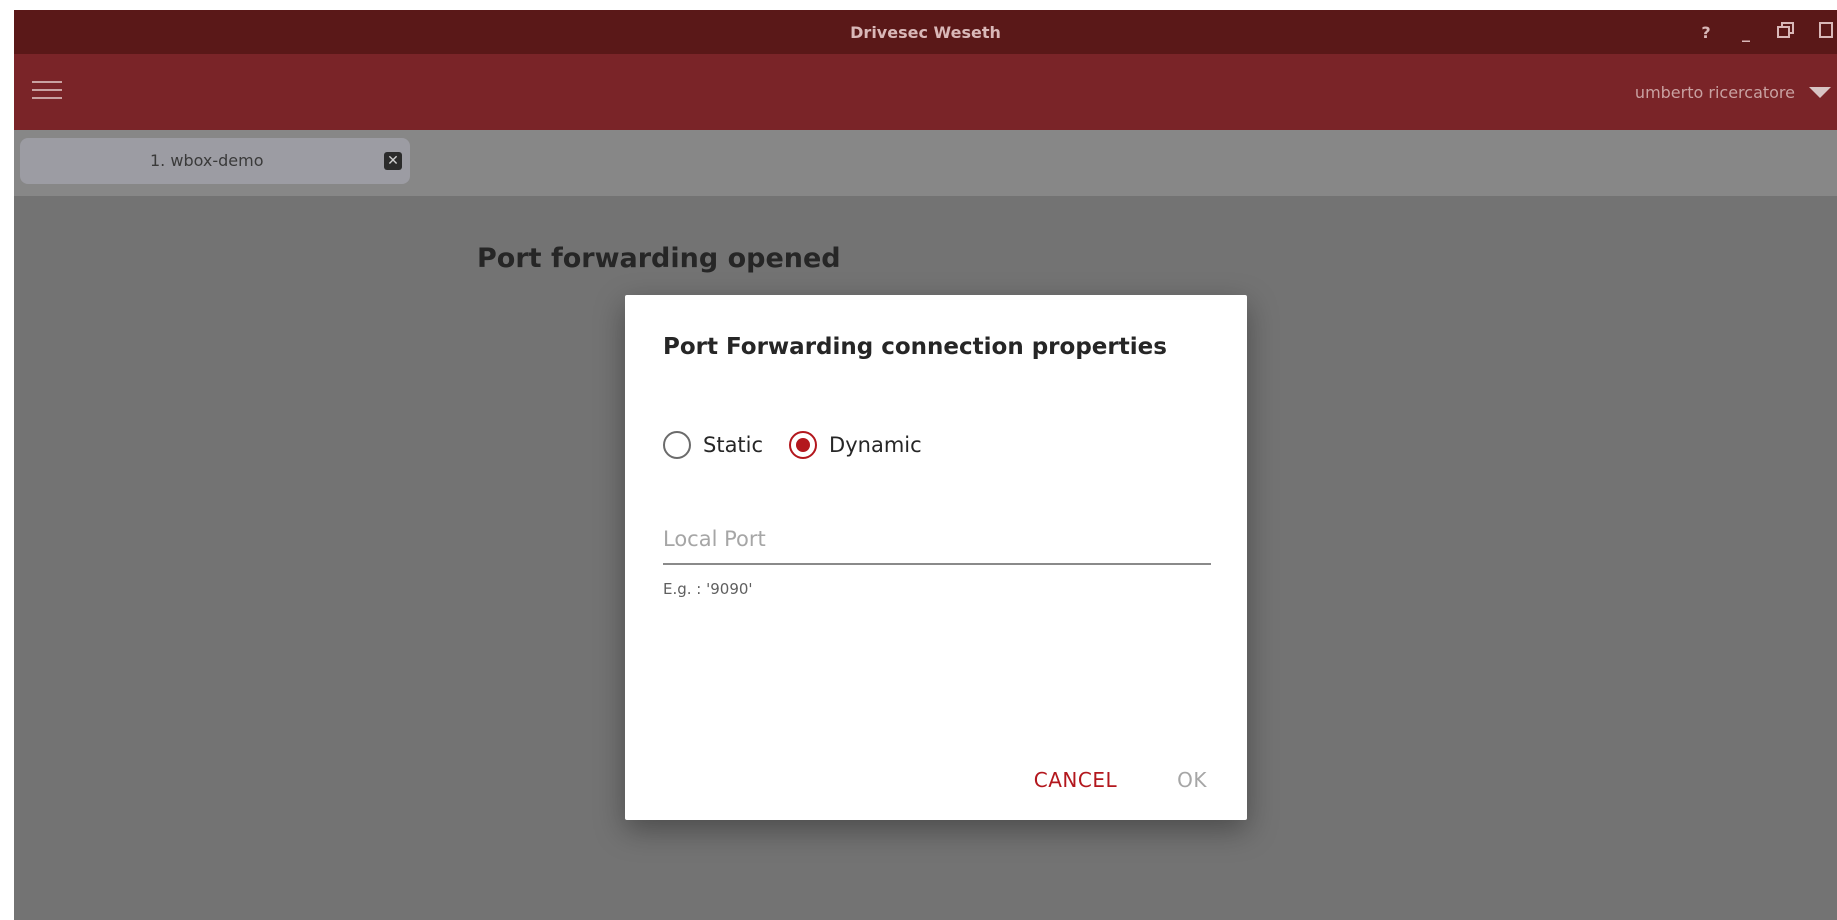 This screenshot has height=920, width=1837. I want to click on minimize-icon: _, so click(1746, 32).